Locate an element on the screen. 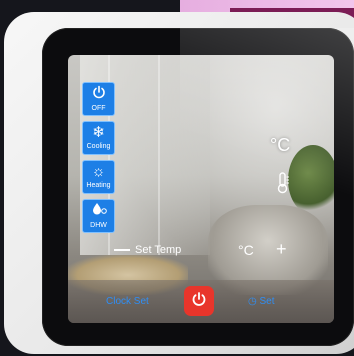 The height and width of the screenshot is (356, 354). mode-off-button: OFF is located at coordinates (98, 99).